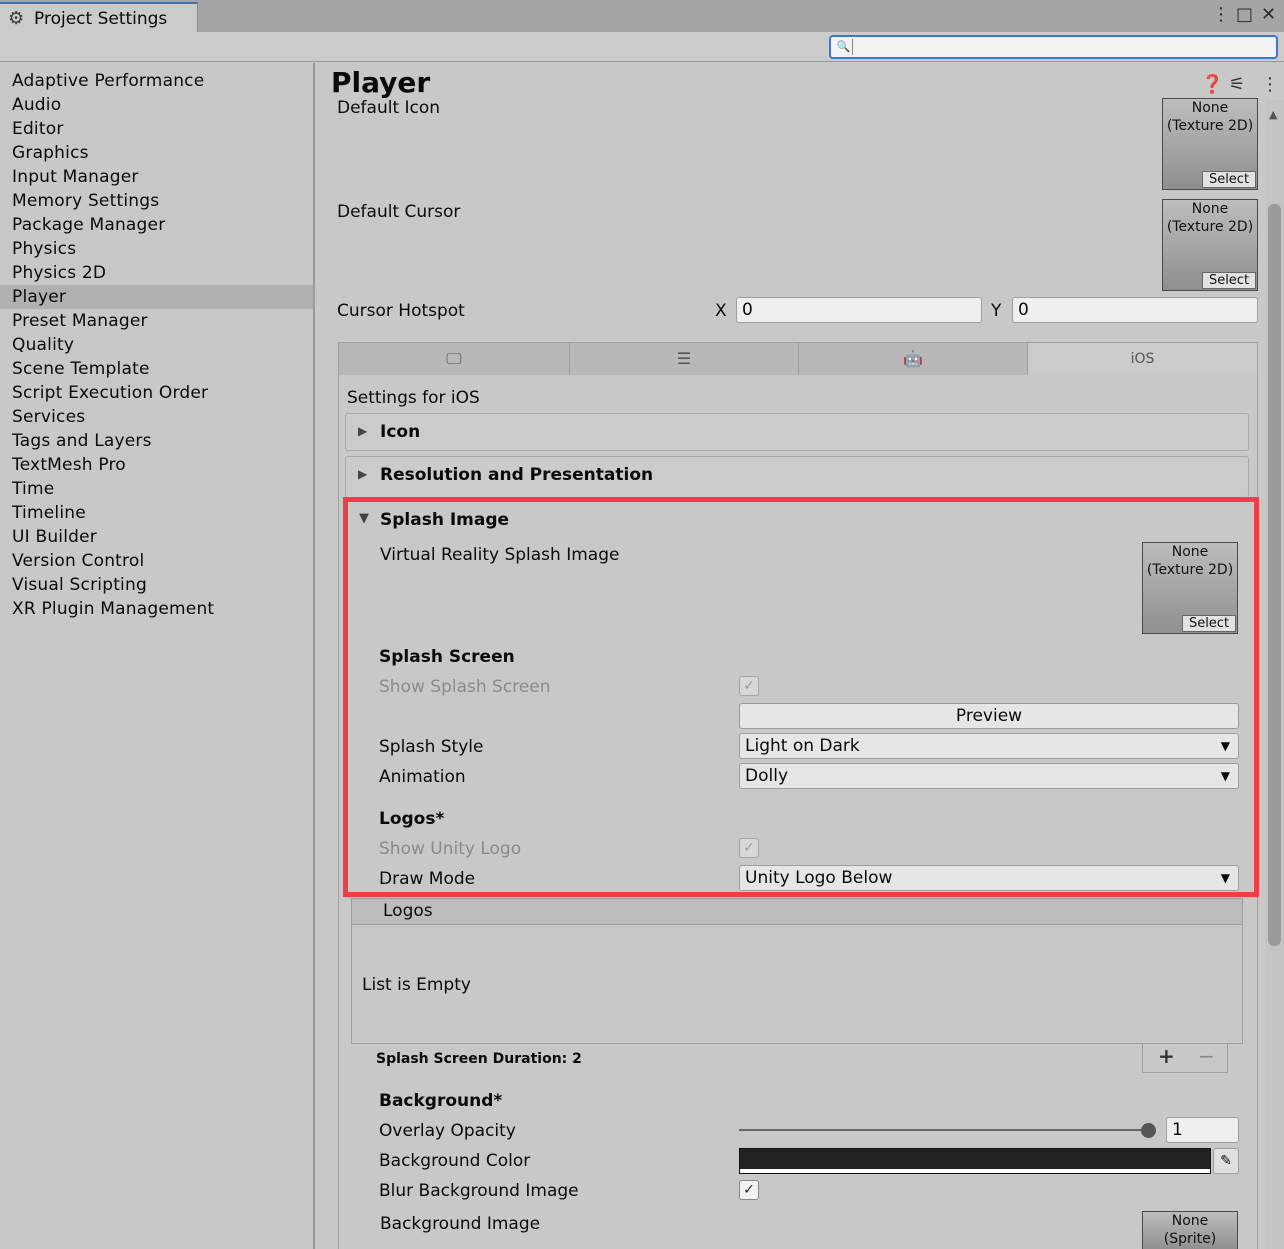 The height and width of the screenshot is (1249, 1284). What do you see at coordinates (156, 81) in the screenshot?
I see `sidebar-item-adaptive-performance: Adaptive Performance` at bounding box center [156, 81].